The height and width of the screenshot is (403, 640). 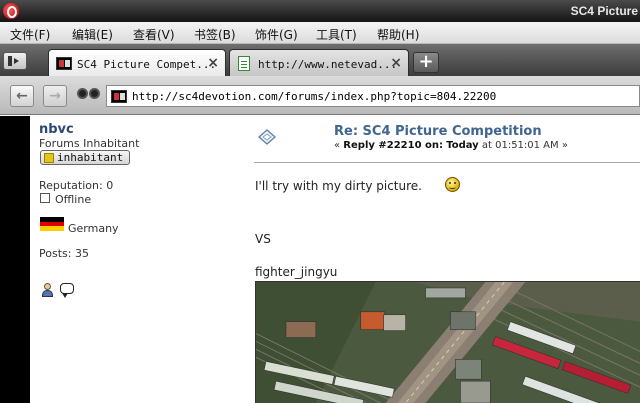 I want to click on post-text-line: I'll try with my dirty picture., so click(x=338, y=186).